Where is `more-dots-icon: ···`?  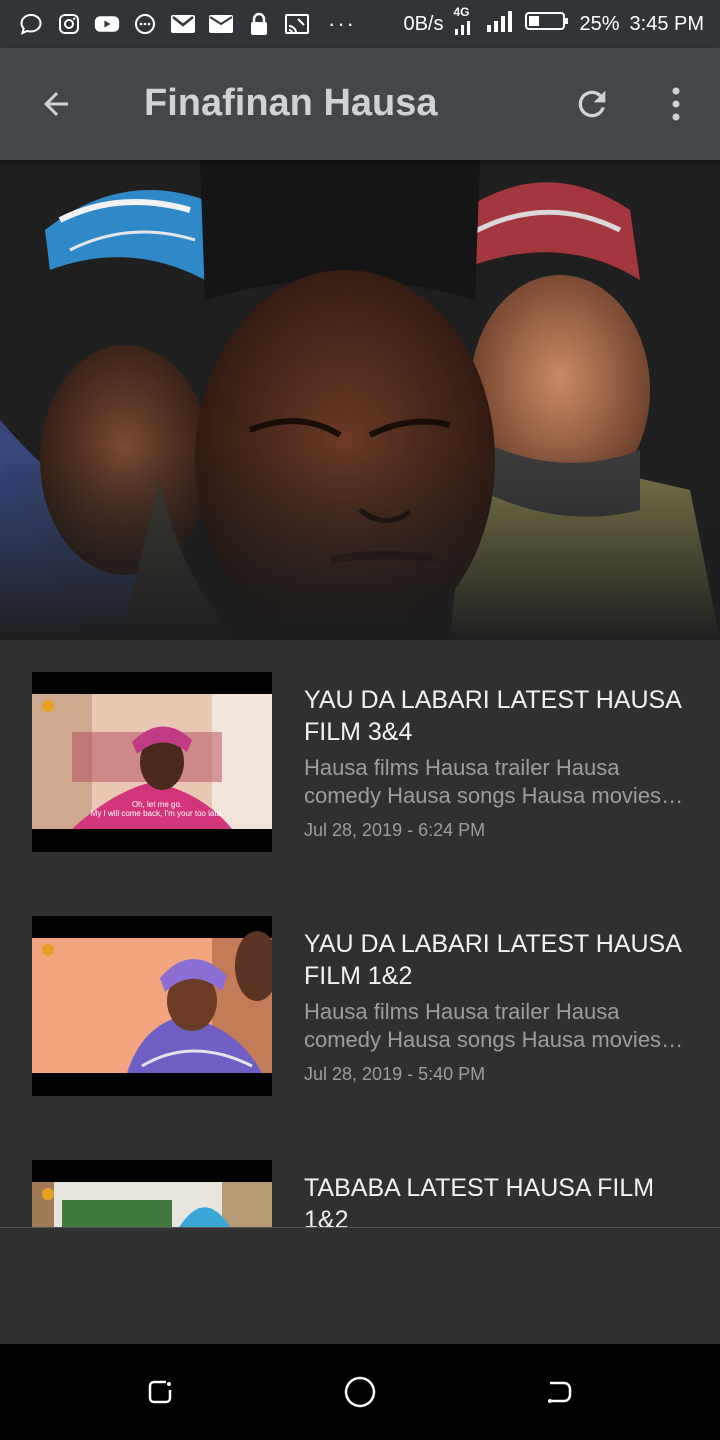 more-dots-icon: ··· is located at coordinates (342, 23).